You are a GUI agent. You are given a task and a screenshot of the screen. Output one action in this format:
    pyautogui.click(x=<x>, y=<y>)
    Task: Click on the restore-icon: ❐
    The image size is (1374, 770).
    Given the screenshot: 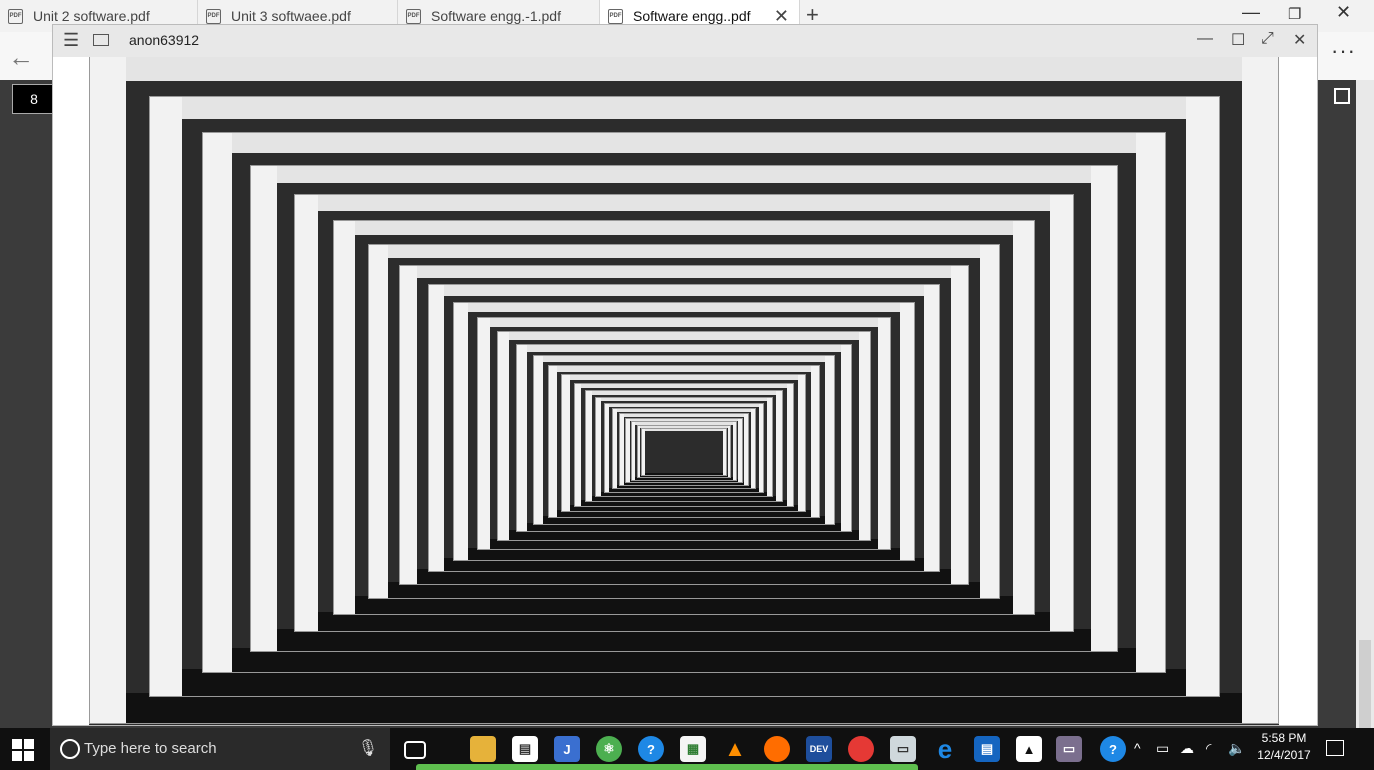 What is the action you would take?
    pyautogui.click(x=1294, y=14)
    